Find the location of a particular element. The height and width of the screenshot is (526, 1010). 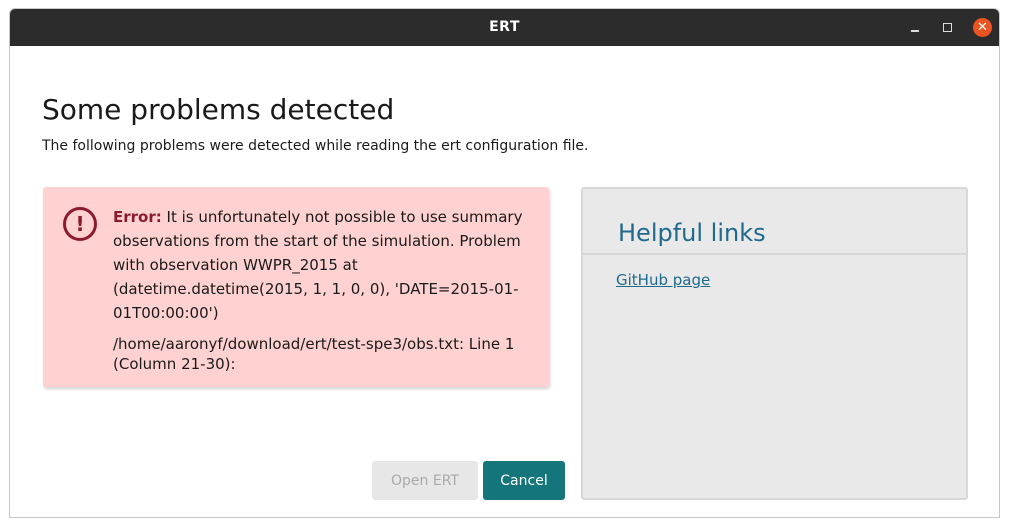

window-title: ERT is located at coordinates (504, 27).